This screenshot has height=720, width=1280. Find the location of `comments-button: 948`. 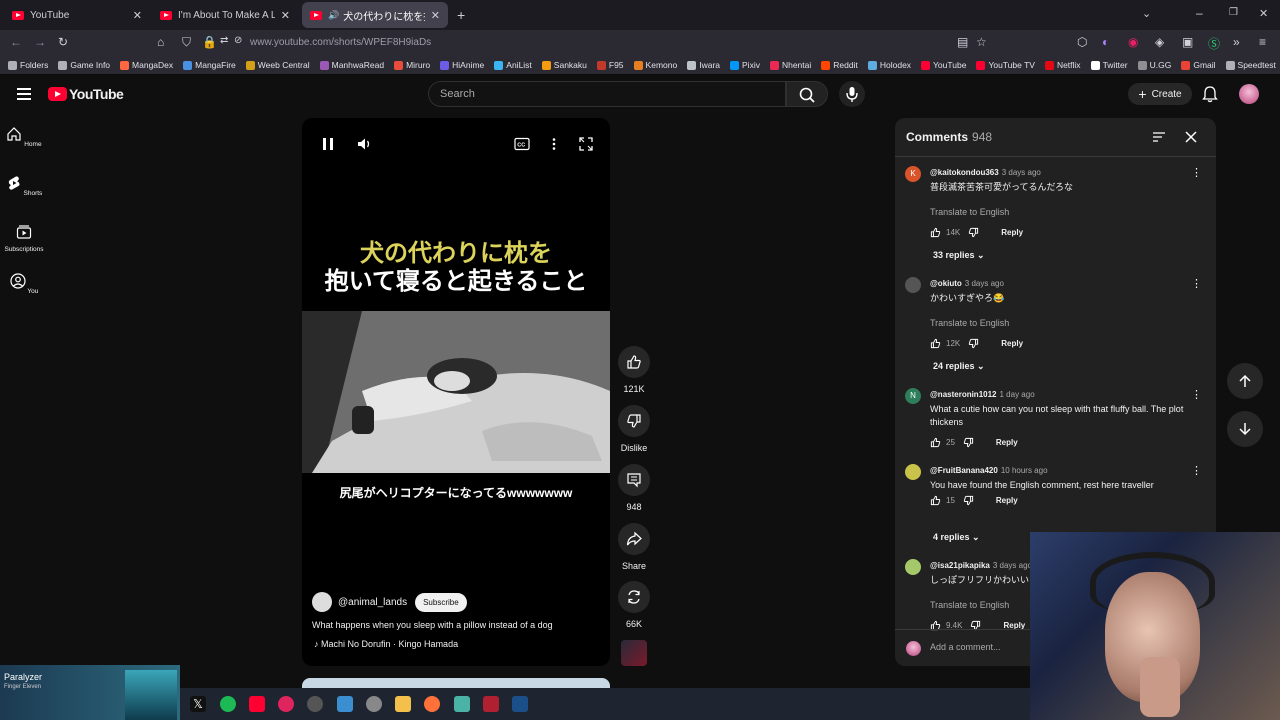

comments-button: 948 is located at coordinates (634, 488).